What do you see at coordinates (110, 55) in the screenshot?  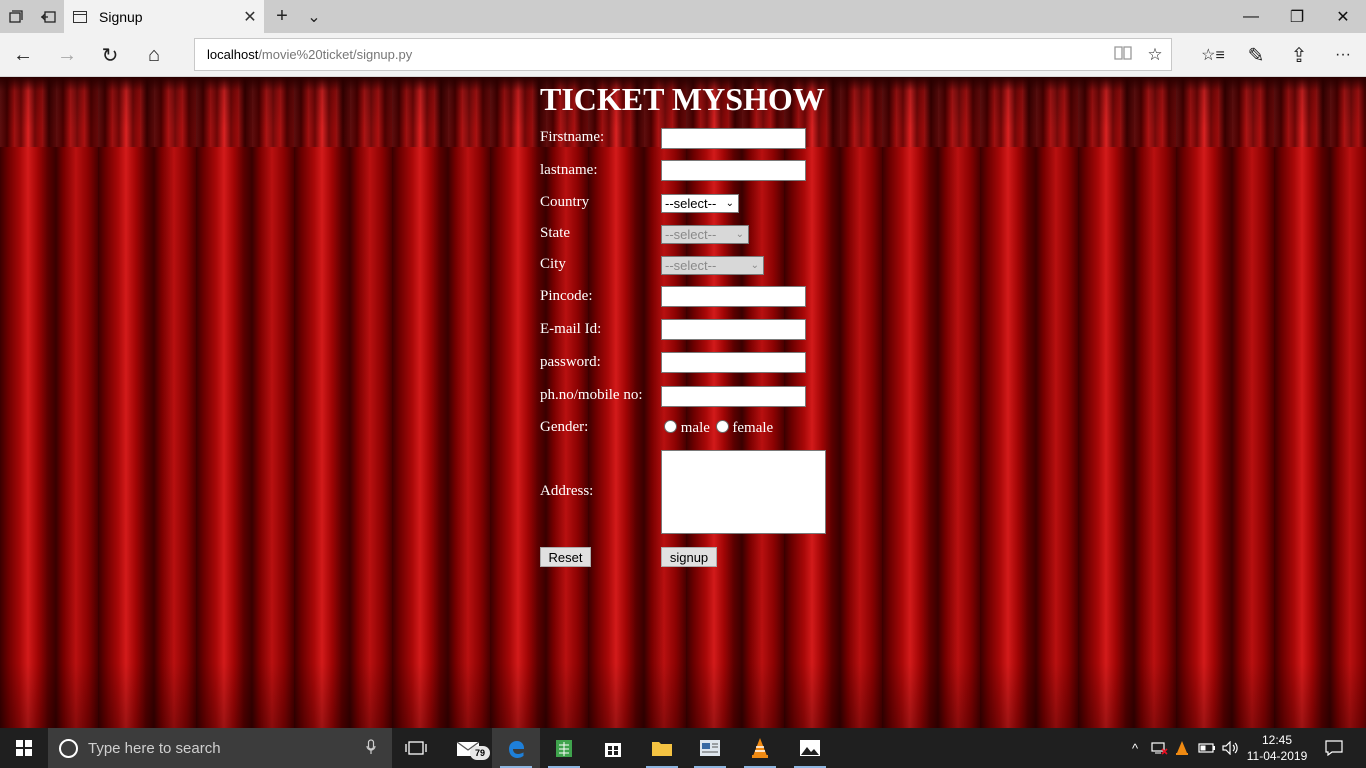 I see `refresh-icon: ↻` at bounding box center [110, 55].